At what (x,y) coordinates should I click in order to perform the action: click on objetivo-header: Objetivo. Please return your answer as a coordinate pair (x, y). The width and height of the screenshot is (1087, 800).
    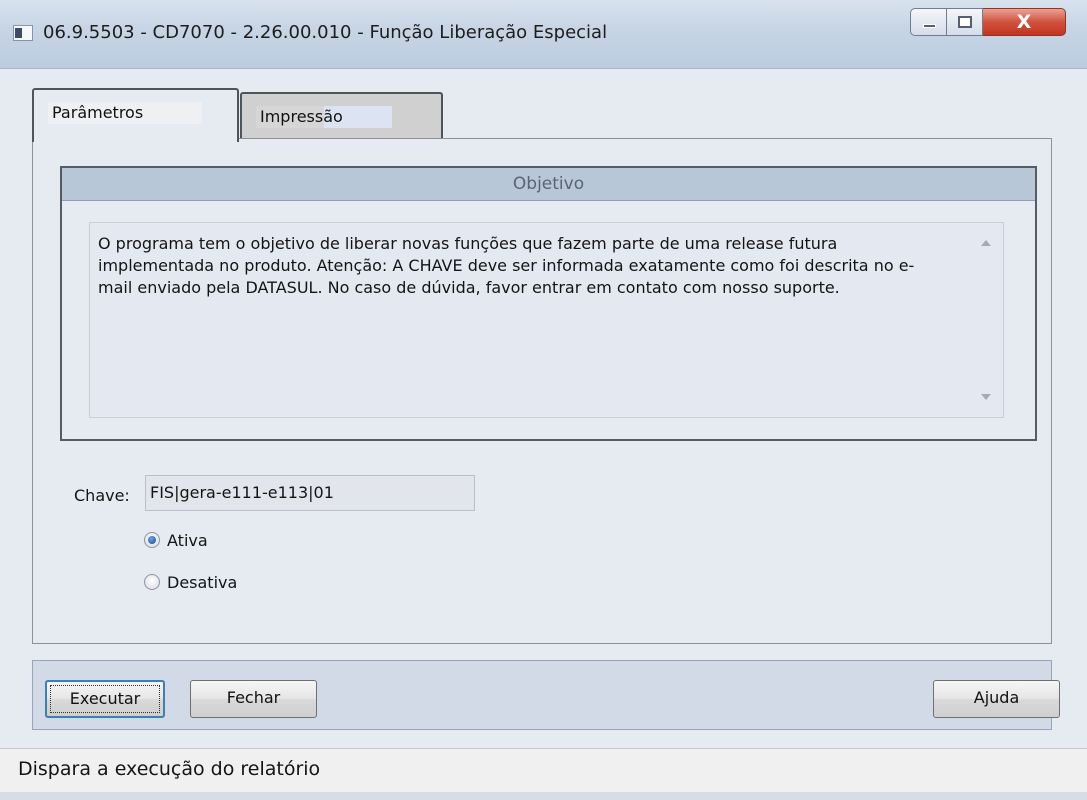
    Looking at the image, I should click on (548, 184).